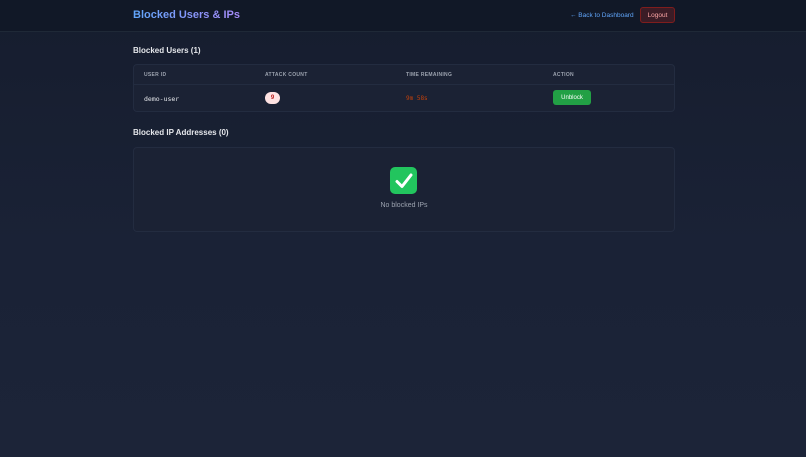 This screenshot has height=457, width=806. What do you see at coordinates (286, 75) in the screenshot?
I see `column-header-attack-count: ATTACK COUNT` at bounding box center [286, 75].